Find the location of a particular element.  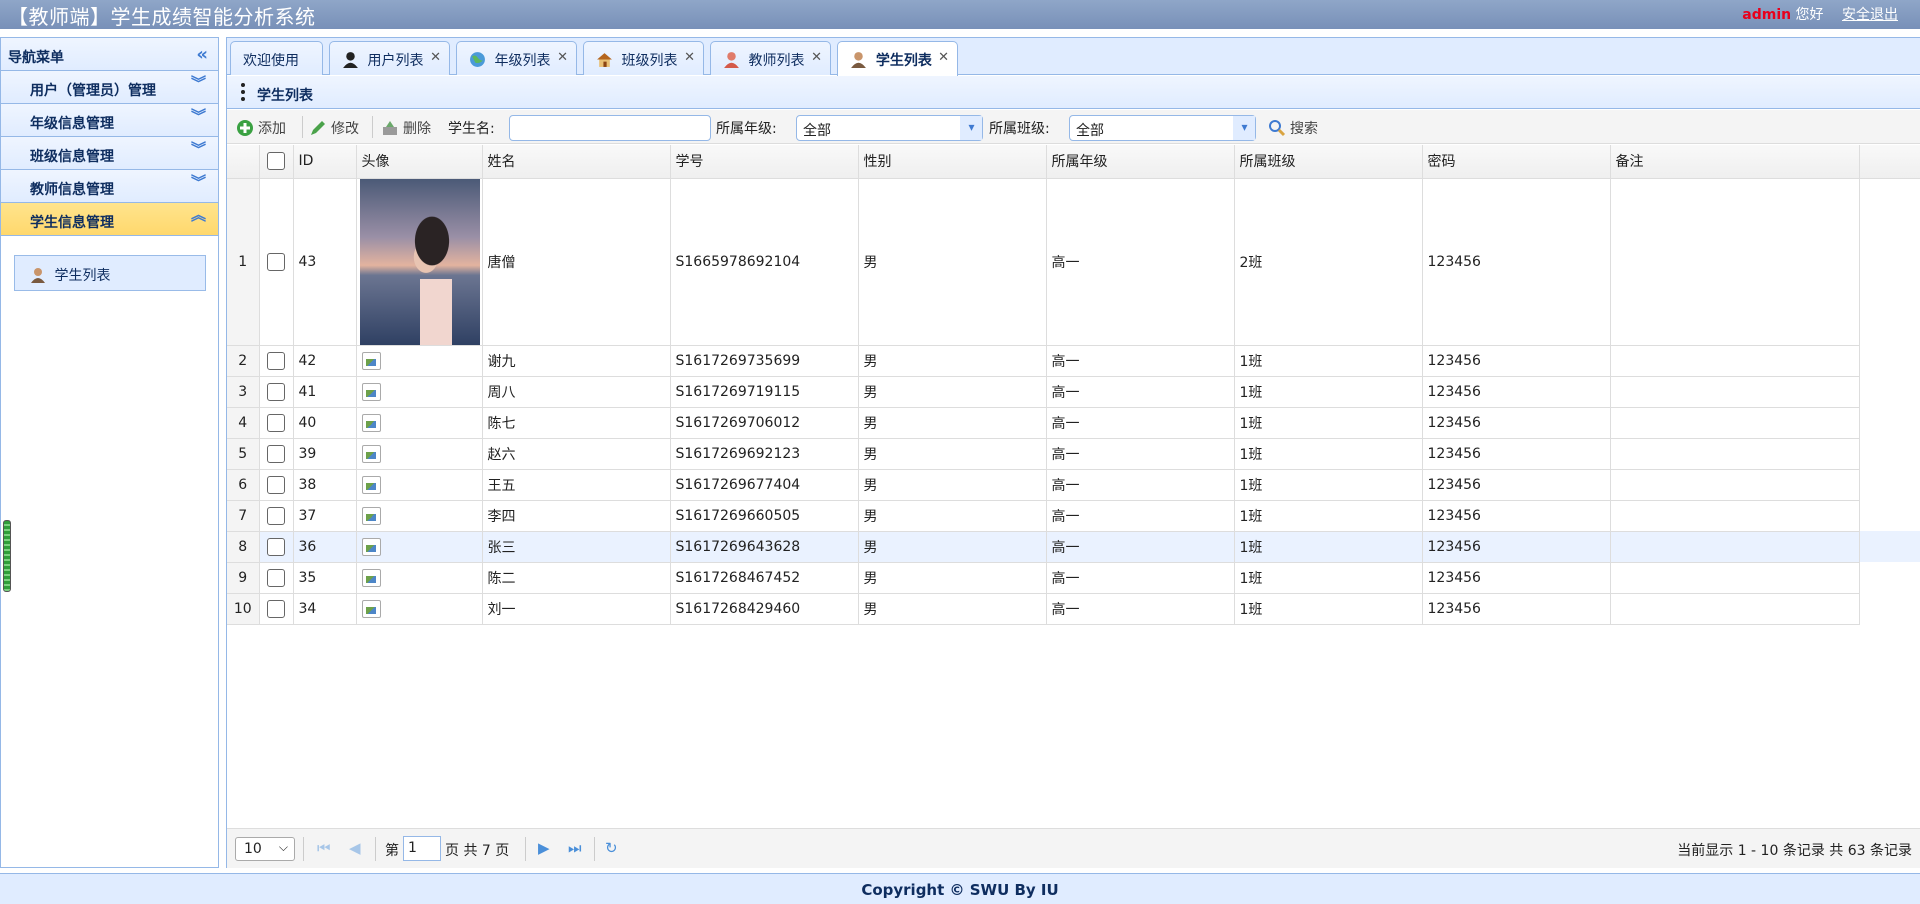

first-page-icon: ⏮ is located at coordinates (324, 848).